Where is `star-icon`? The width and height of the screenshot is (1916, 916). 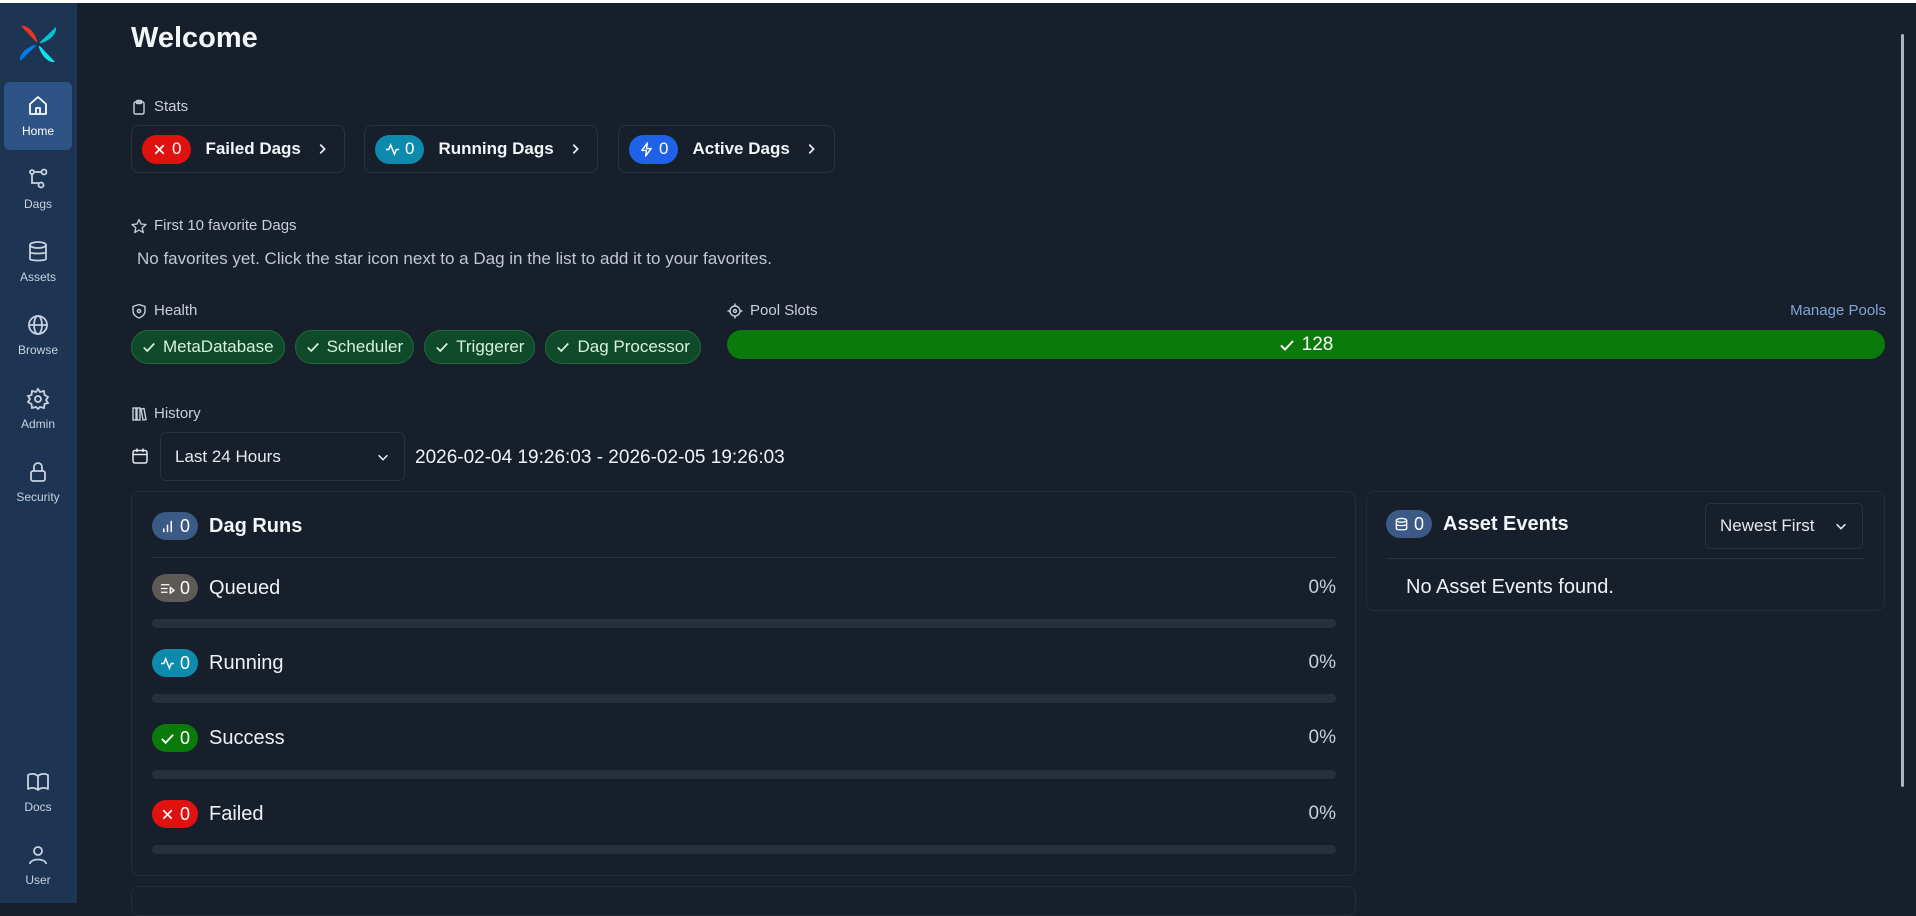
star-icon is located at coordinates (139, 225).